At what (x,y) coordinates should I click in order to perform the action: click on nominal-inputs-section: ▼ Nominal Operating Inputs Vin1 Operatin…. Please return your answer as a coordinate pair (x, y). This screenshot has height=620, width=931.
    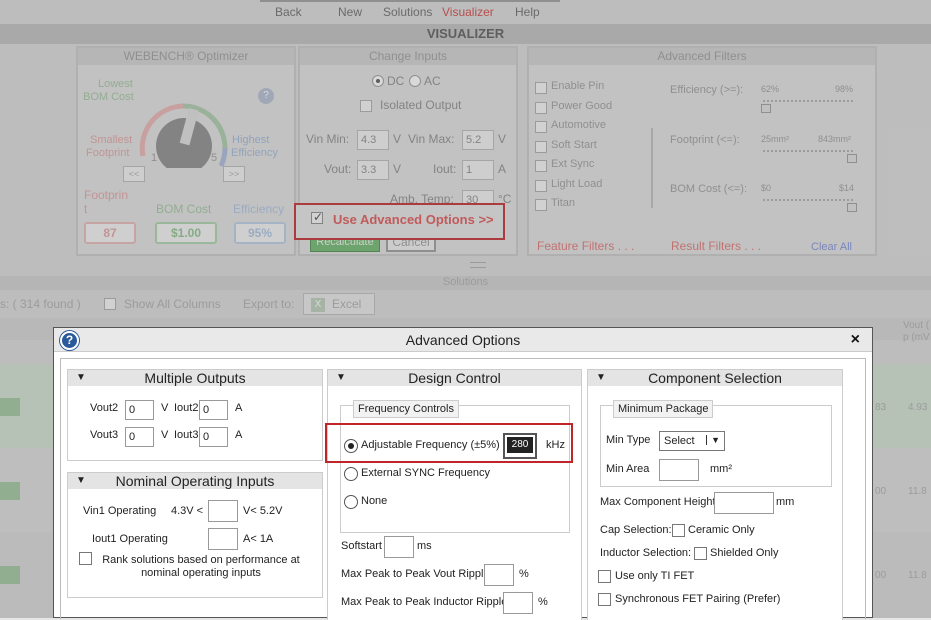
    Looking at the image, I should click on (195, 535).